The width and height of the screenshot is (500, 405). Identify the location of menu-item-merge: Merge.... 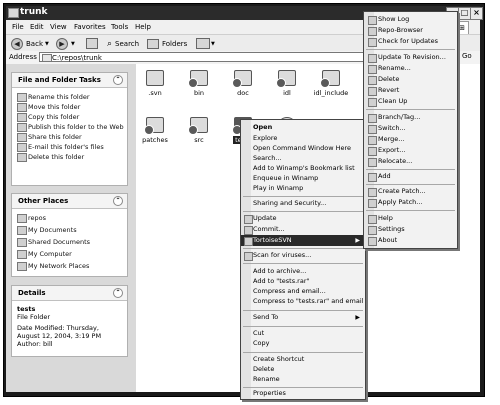
(410, 139).